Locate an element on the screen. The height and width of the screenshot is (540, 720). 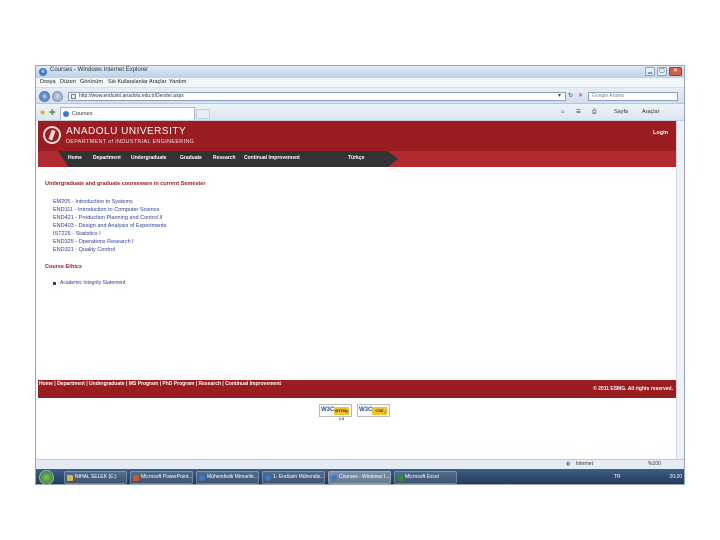
folder-icon is located at coordinates (70, 478).